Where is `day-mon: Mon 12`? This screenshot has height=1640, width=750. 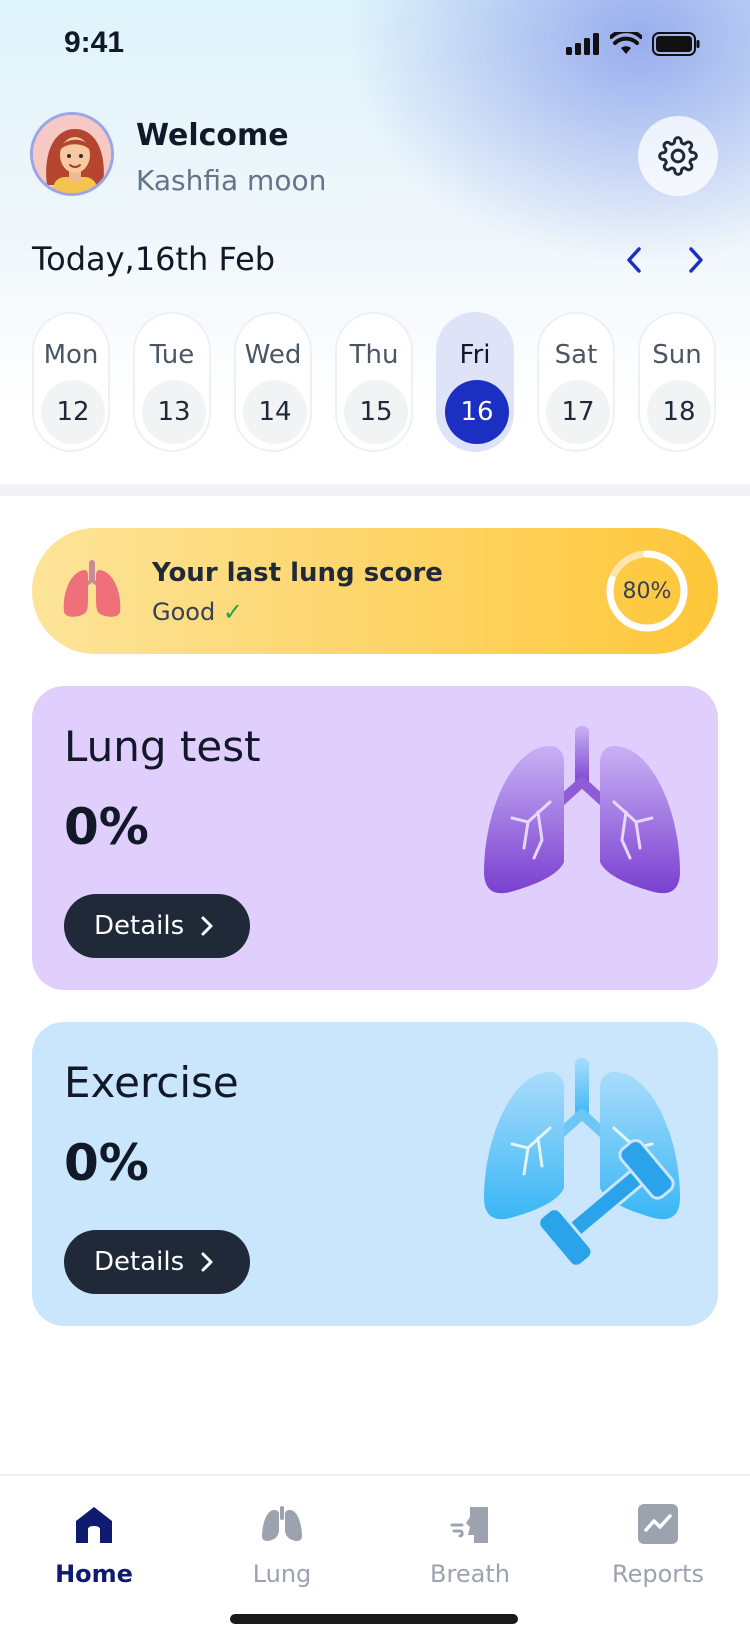 day-mon: Mon 12 is located at coordinates (71, 382).